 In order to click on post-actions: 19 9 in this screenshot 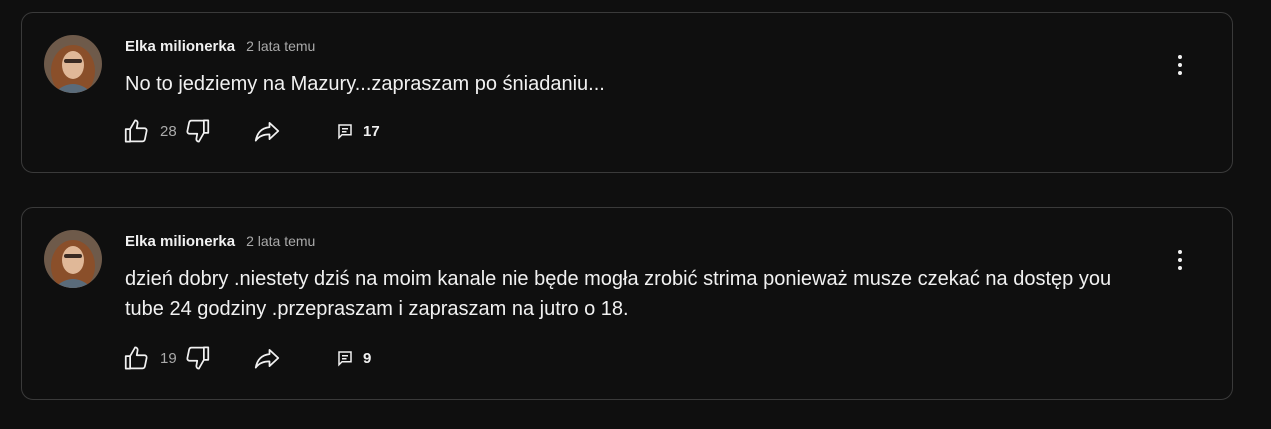, I will do `click(246, 358)`.